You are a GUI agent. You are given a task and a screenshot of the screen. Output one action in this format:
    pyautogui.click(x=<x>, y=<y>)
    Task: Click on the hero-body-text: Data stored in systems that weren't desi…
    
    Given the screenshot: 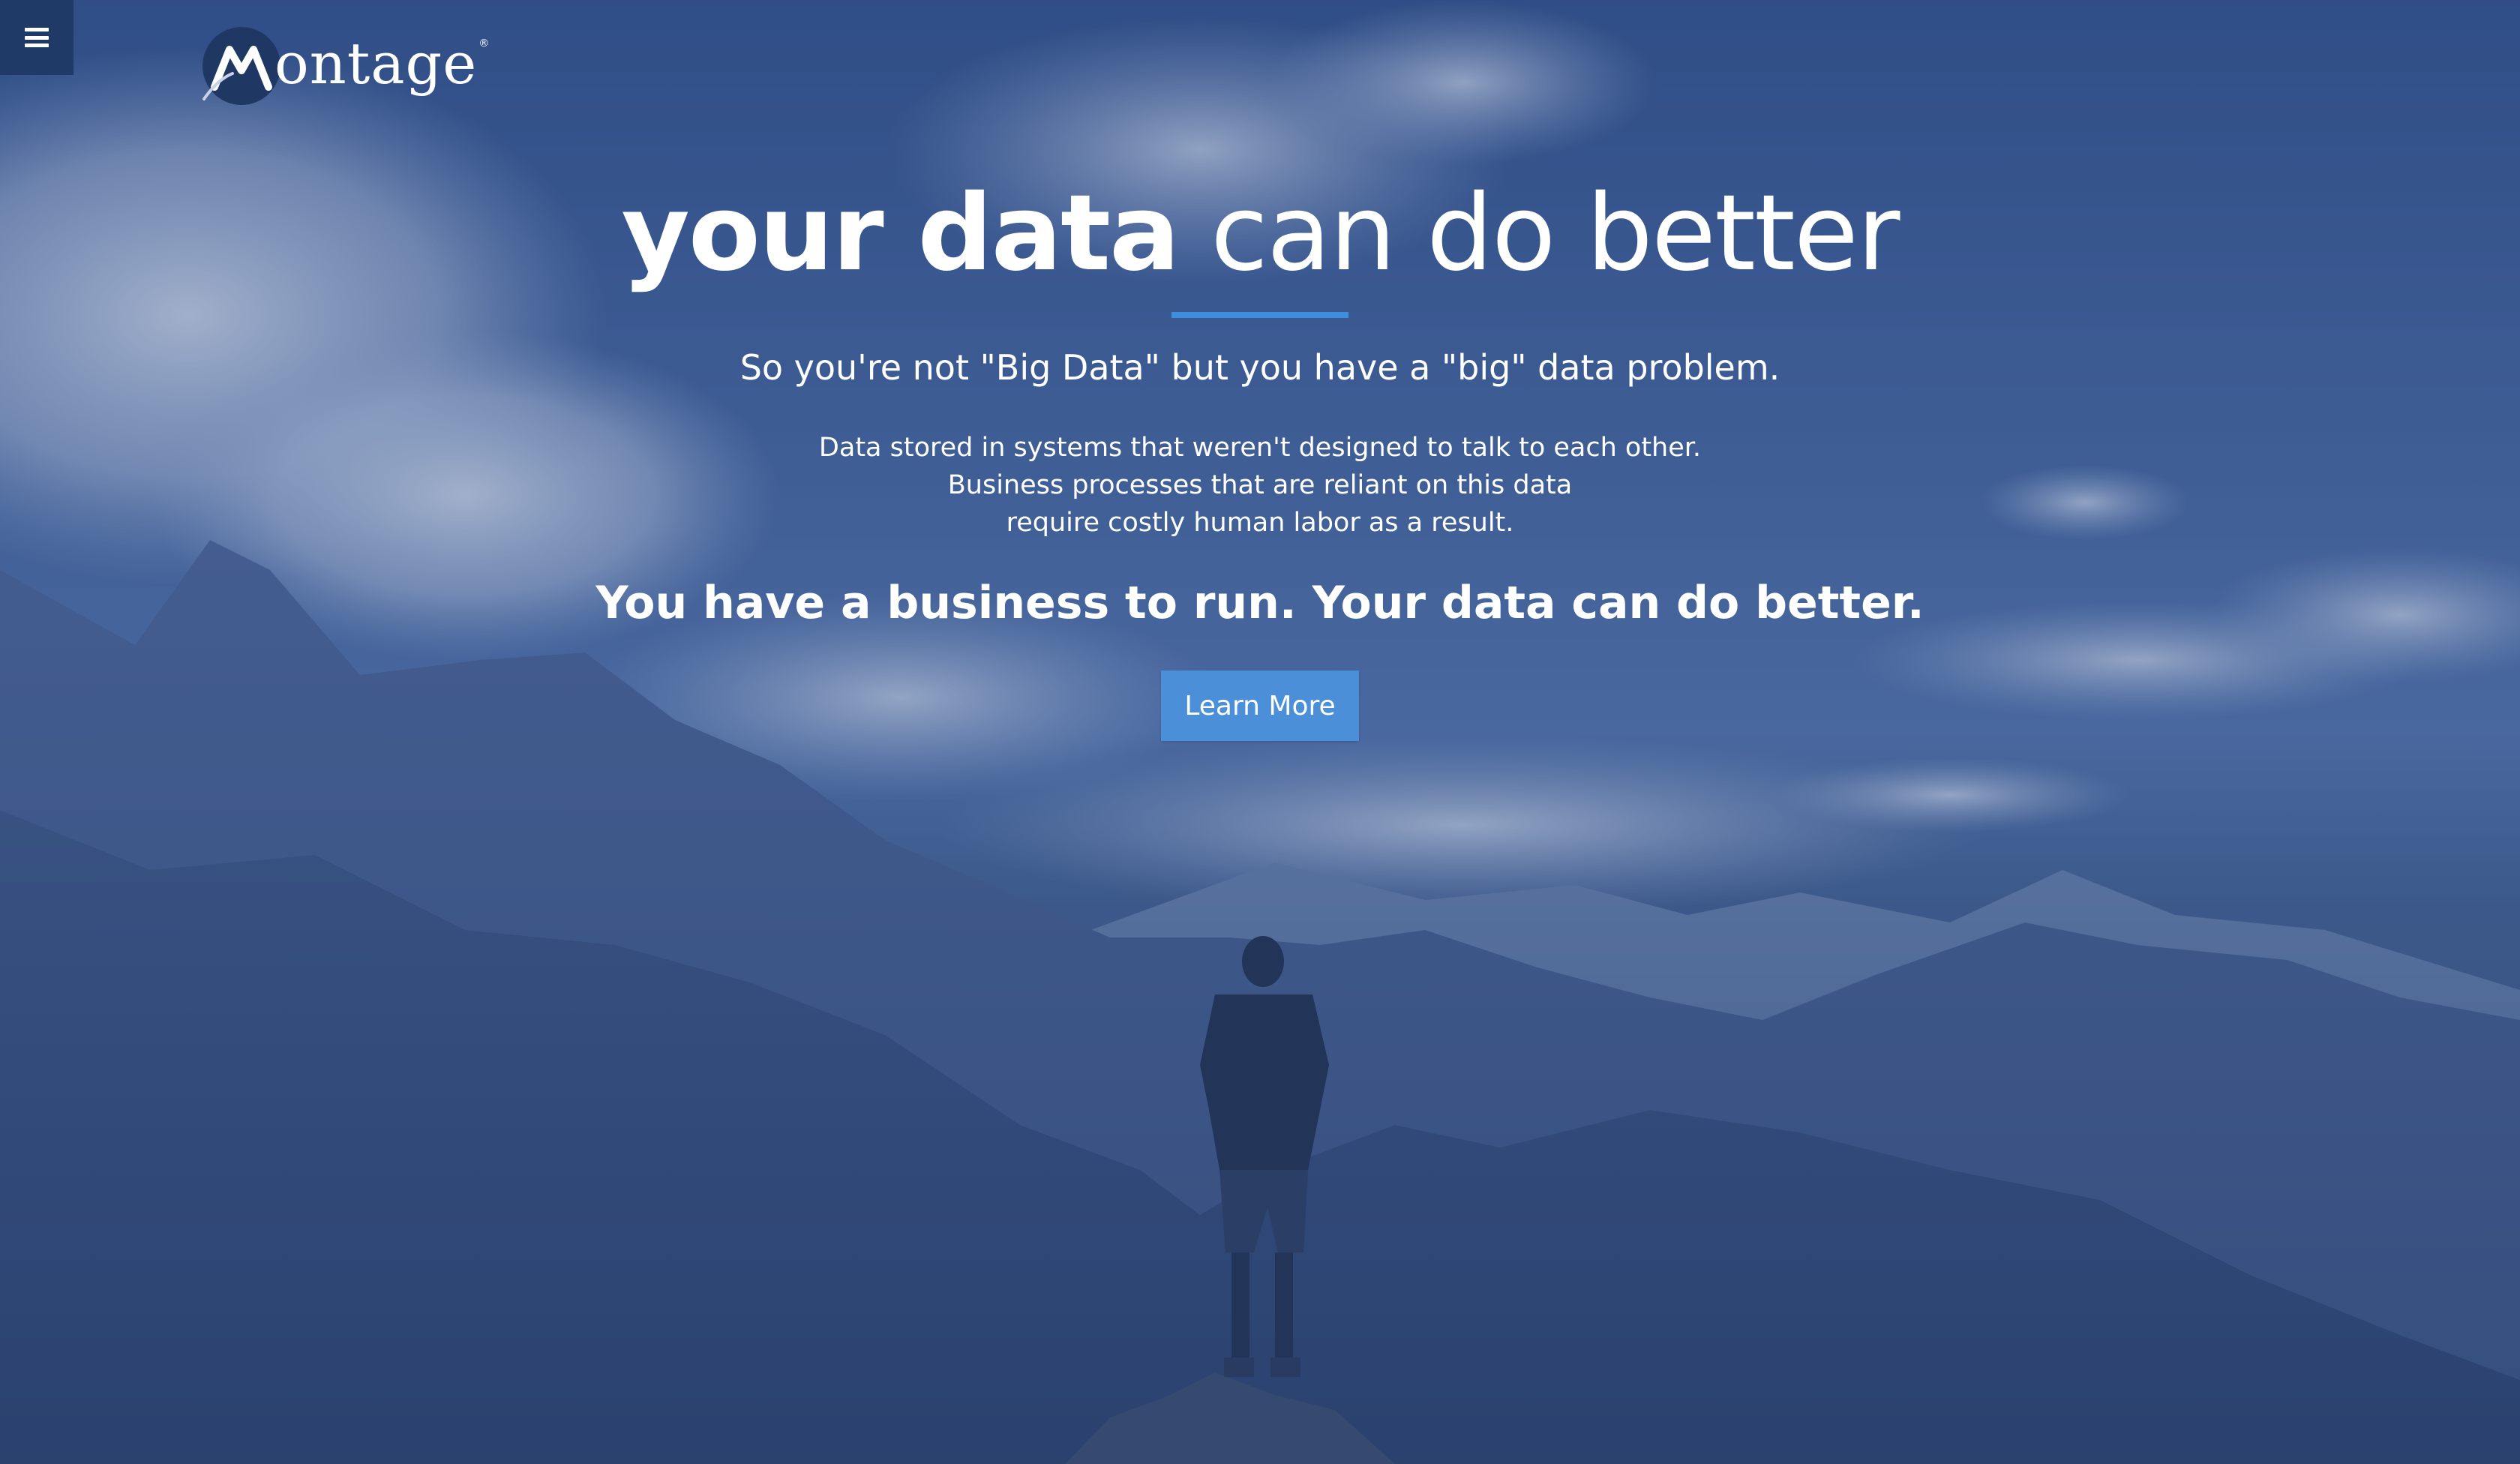 What is the action you would take?
    pyautogui.click(x=1260, y=485)
    